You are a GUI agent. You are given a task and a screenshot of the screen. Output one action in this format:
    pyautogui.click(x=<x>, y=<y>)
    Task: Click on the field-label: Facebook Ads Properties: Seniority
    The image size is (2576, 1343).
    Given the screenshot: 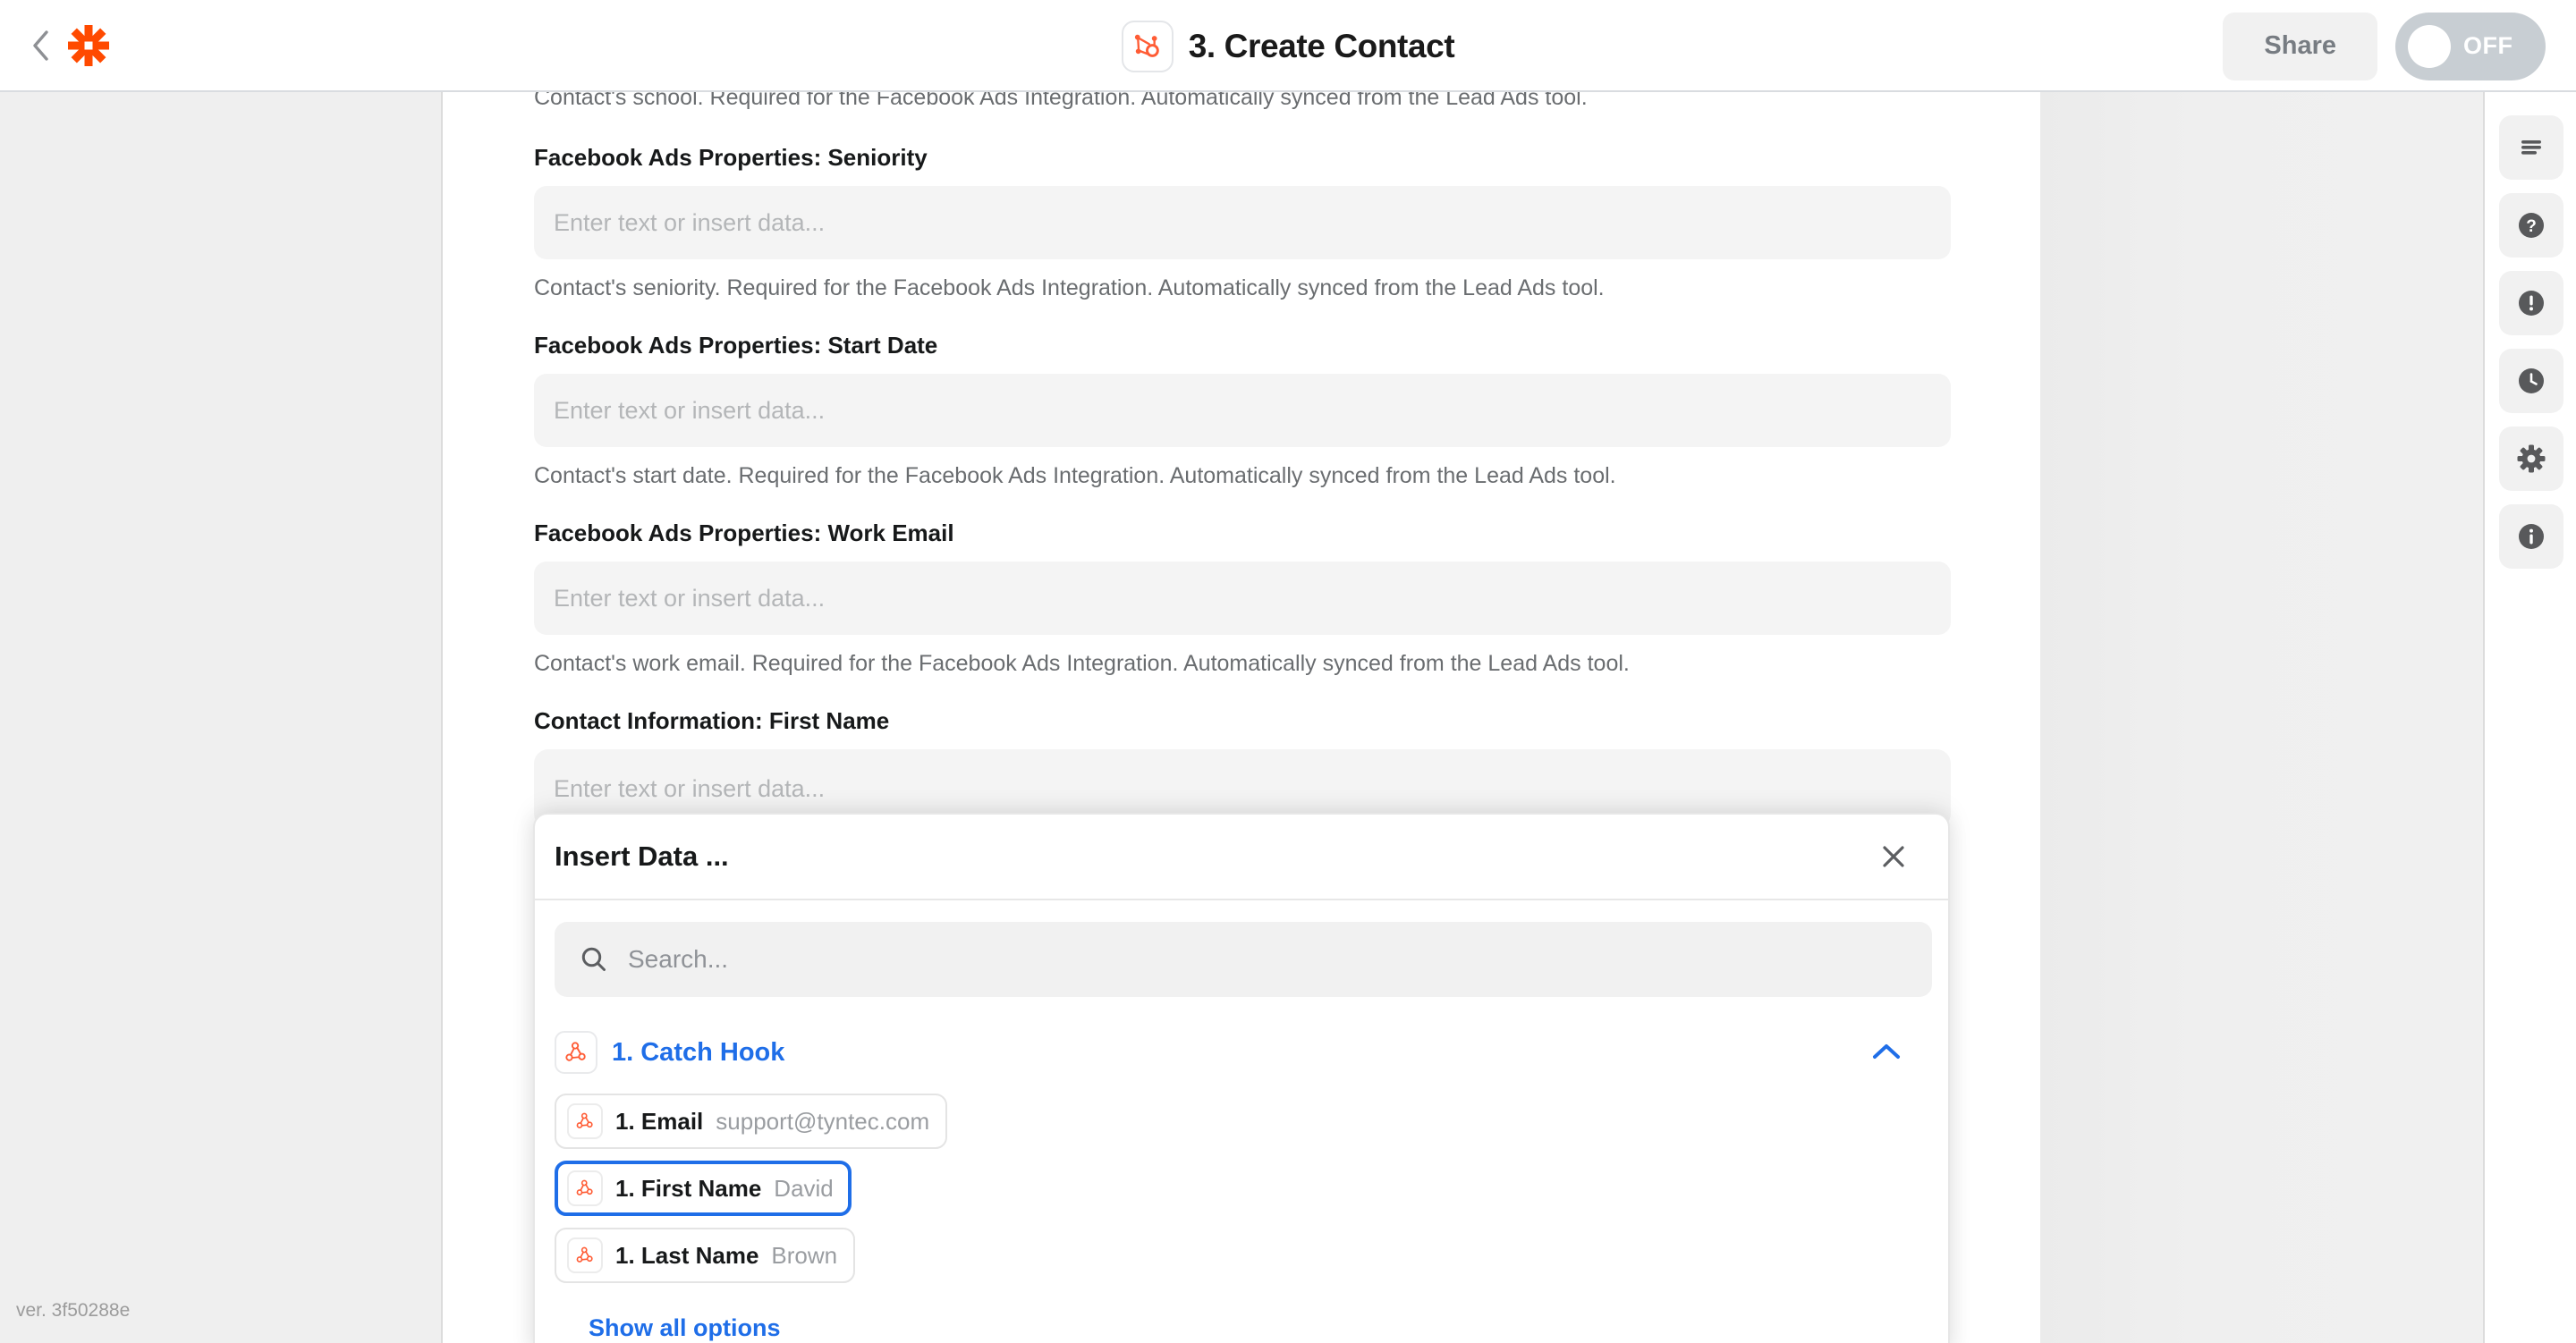 What is the action you would take?
    pyautogui.click(x=731, y=157)
    